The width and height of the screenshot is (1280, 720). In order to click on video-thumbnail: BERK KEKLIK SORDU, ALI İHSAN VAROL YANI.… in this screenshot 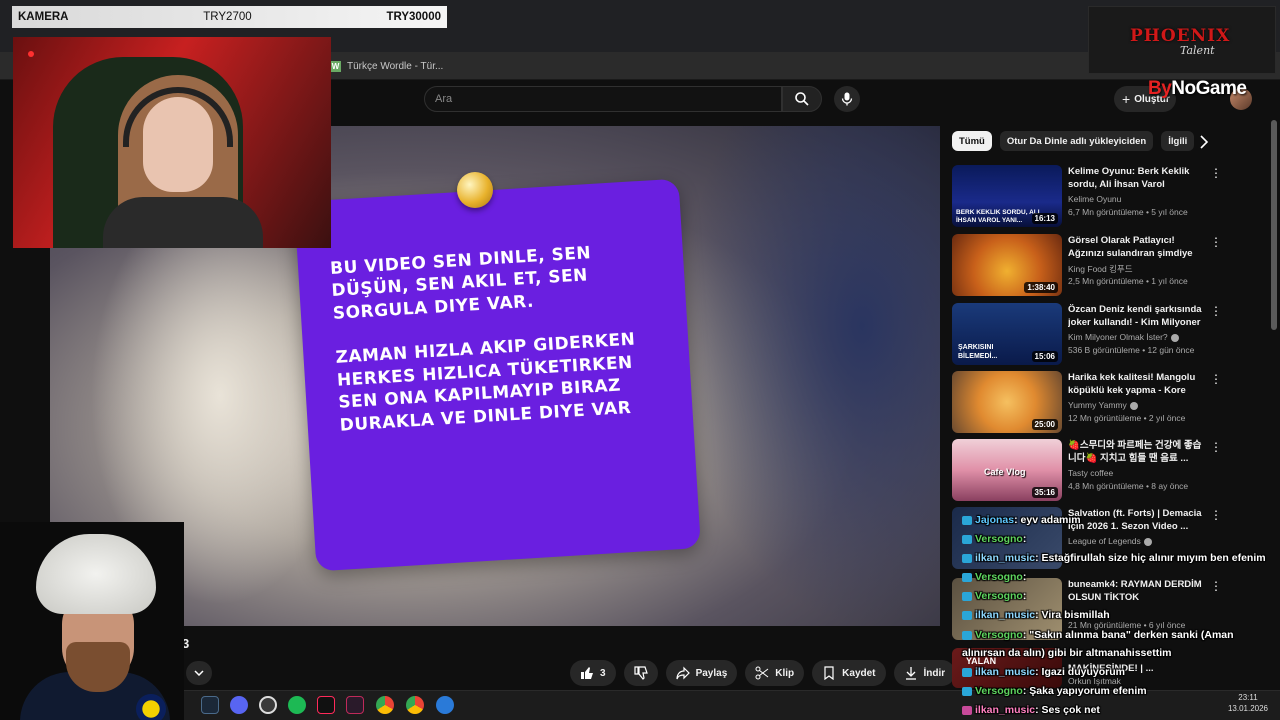, I will do `click(1007, 196)`.